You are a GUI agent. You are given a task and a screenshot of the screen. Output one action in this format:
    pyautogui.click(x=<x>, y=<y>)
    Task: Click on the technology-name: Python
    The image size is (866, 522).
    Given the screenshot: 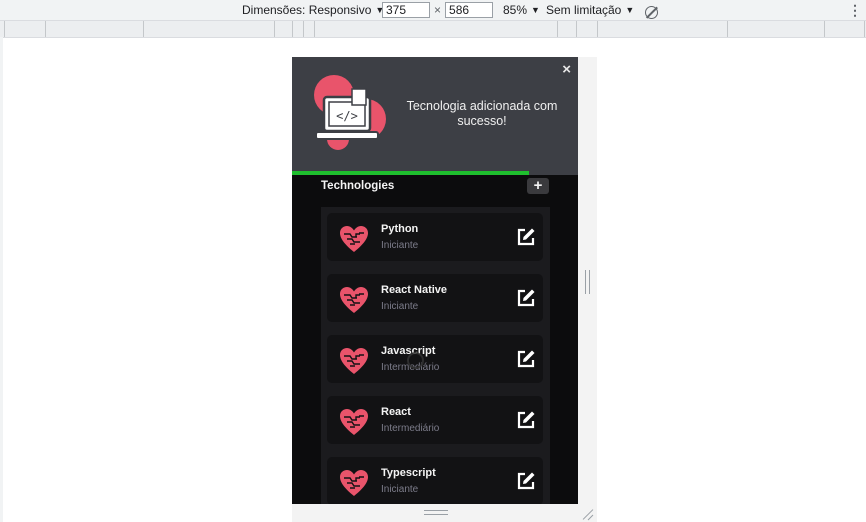 What is the action you would take?
    pyautogui.click(x=400, y=229)
    